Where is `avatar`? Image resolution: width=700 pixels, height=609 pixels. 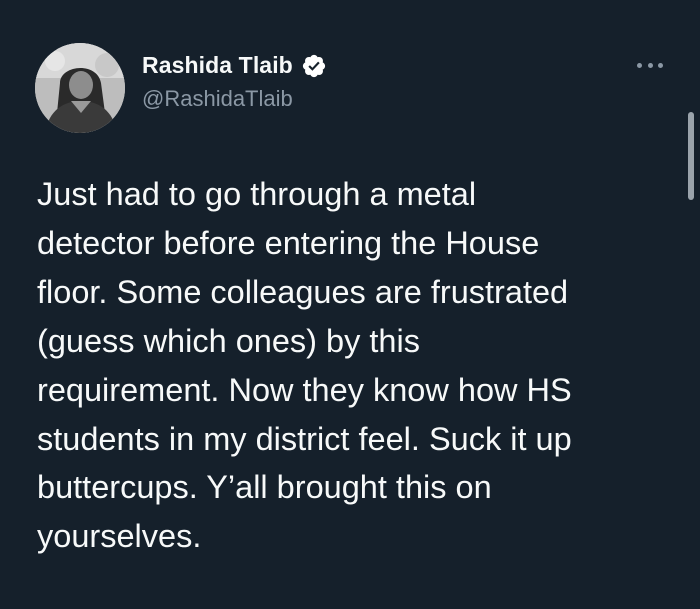 avatar is located at coordinates (80, 88).